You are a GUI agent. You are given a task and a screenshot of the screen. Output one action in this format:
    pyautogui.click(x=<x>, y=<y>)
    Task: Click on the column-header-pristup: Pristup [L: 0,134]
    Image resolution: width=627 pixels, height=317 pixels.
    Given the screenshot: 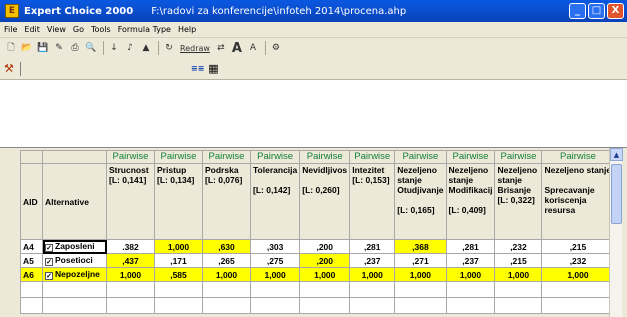 What is the action you would take?
    pyautogui.click(x=178, y=201)
    